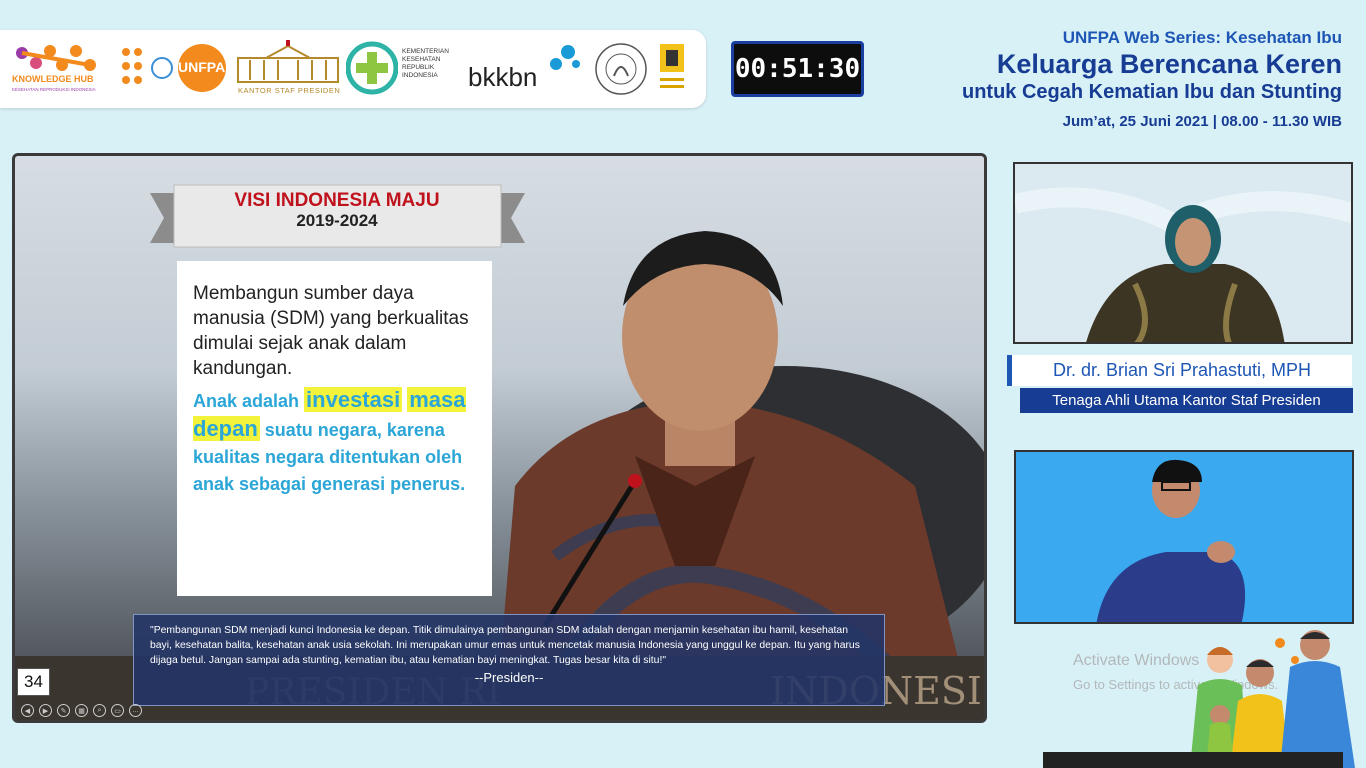  What do you see at coordinates (63, 710) in the screenshot?
I see `pen-icon: ✎` at bounding box center [63, 710].